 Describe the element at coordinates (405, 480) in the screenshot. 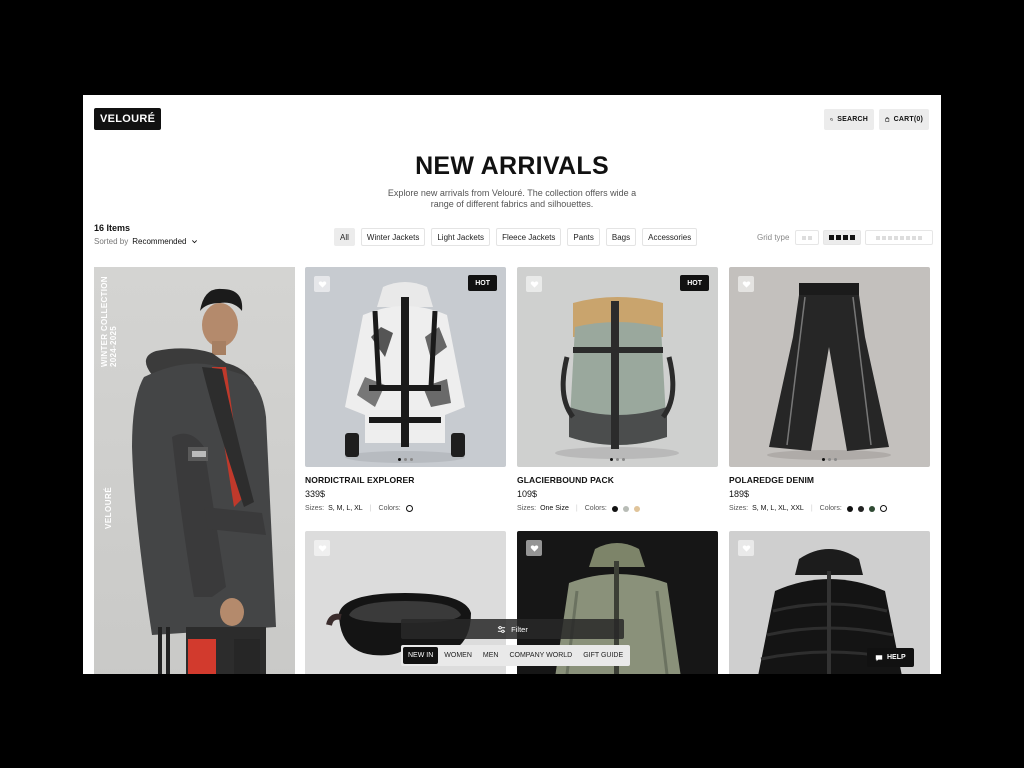

I see `product-name: NORDICTRAIL EXPLORER` at that location.